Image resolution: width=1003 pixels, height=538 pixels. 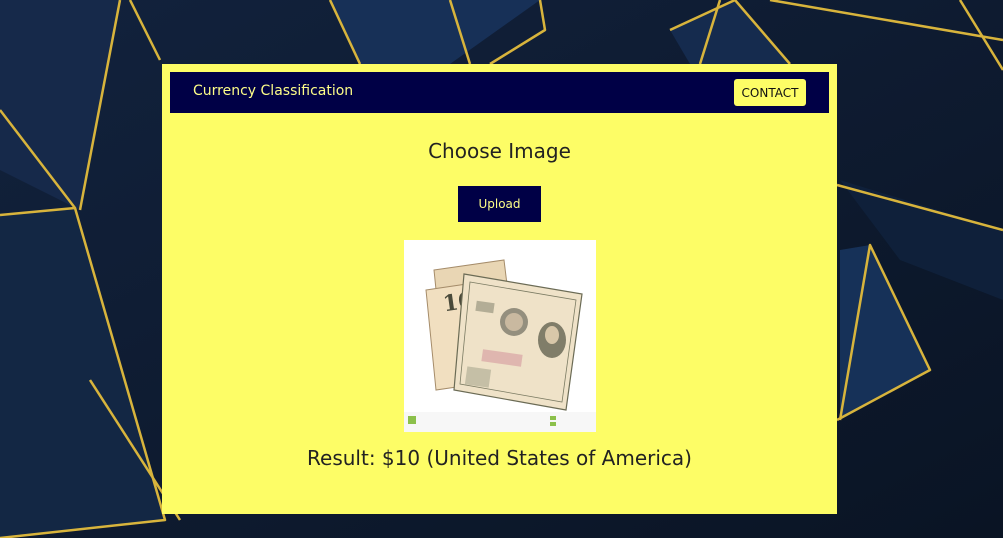 I want to click on result-text: Result: $10 (United States of America), so click(x=499, y=458).